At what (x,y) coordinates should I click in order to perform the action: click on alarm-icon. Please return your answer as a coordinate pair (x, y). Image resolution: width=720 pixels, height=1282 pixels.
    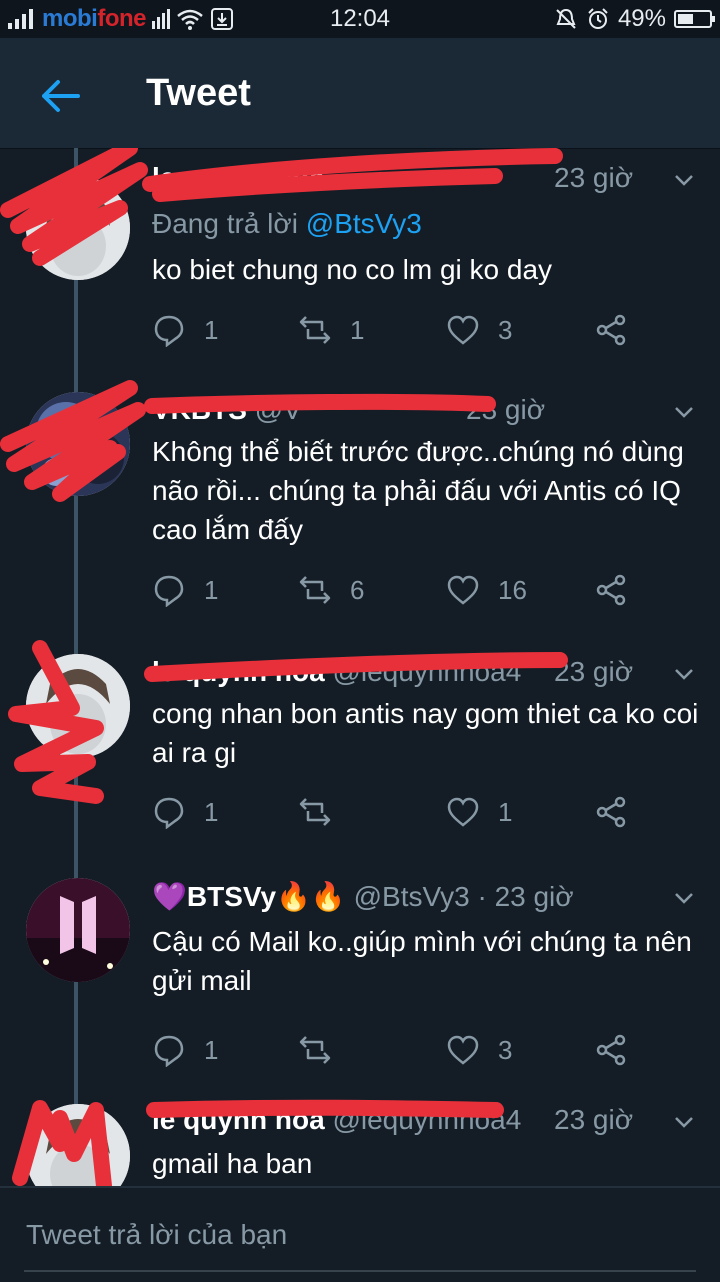
    Looking at the image, I should click on (598, 18).